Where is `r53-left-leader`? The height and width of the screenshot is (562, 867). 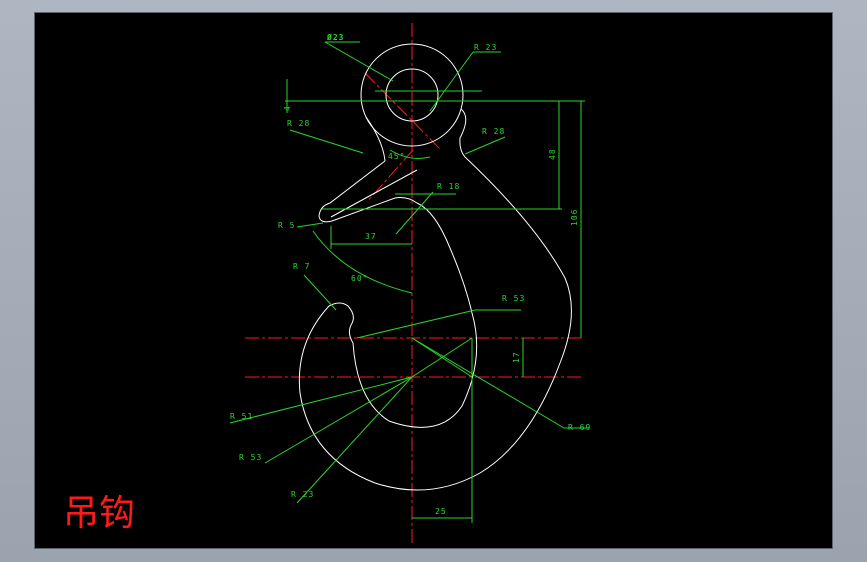
r53-left-leader is located at coordinates (338, 420).